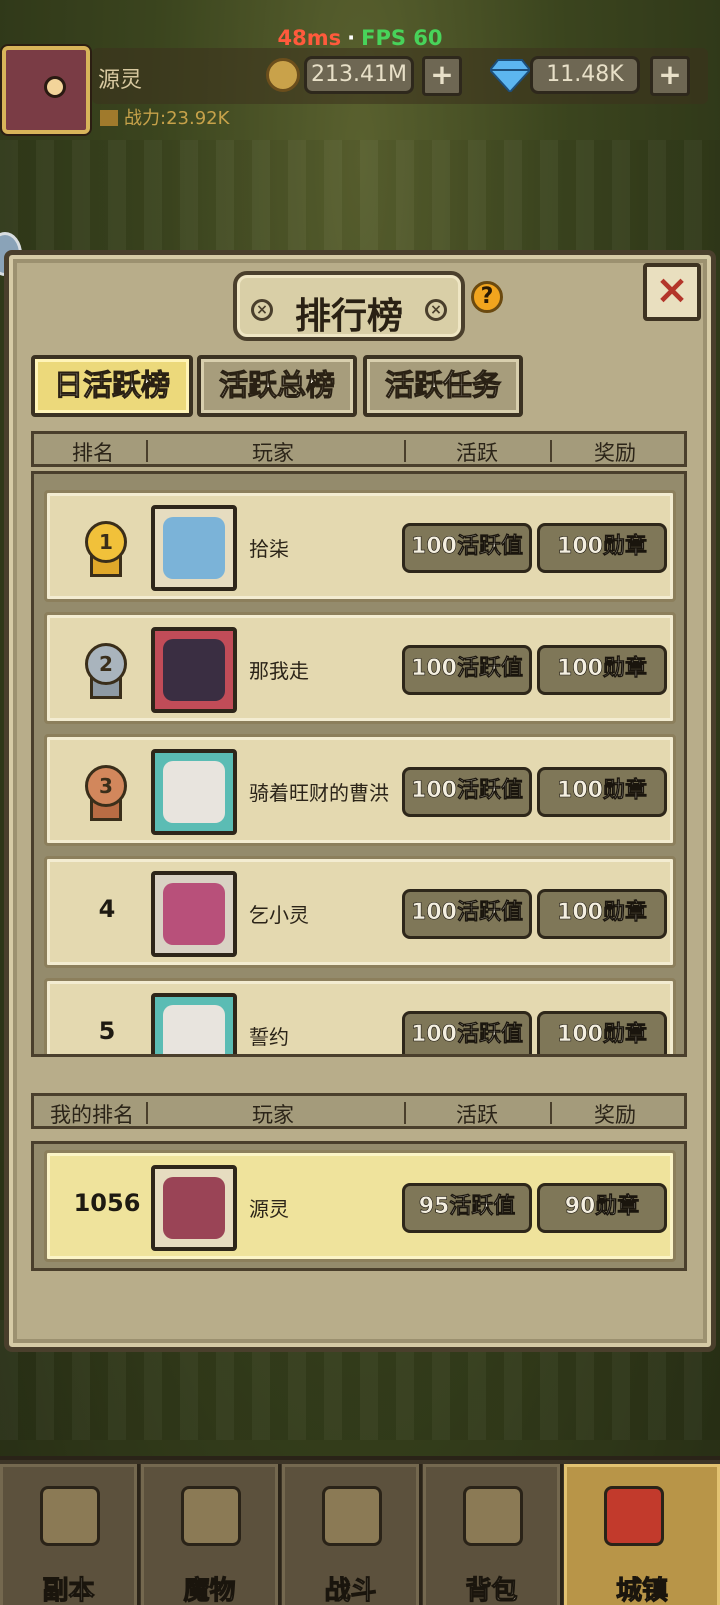 This screenshot has height=1605, width=720. What do you see at coordinates (585, 75) in the screenshot?
I see `gem-amount: 11.48K` at bounding box center [585, 75].